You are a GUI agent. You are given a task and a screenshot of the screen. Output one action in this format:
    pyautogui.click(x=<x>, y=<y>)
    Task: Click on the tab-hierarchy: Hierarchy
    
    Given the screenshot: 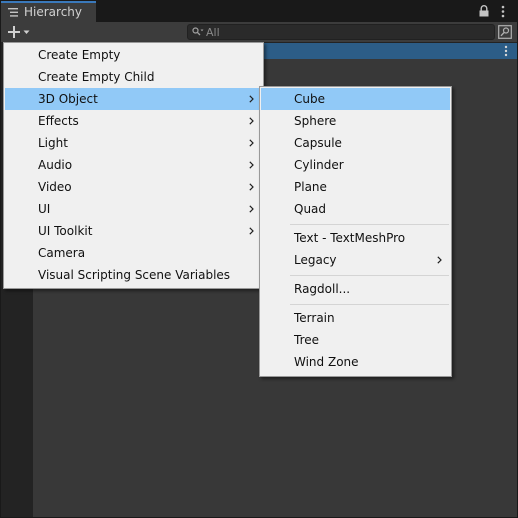 What is the action you would take?
    pyautogui.click(x=48, y=11)
    